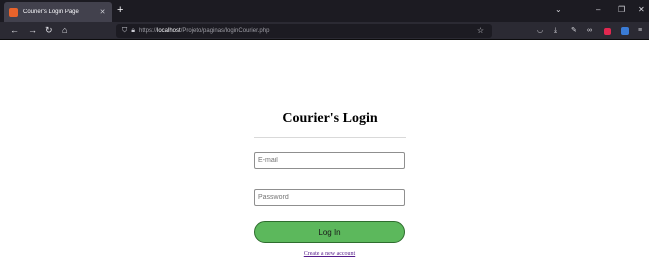 This screenshot has width=649, height=266. I want to click on tracking-shield-icon: ⛉, so click(124, 31).